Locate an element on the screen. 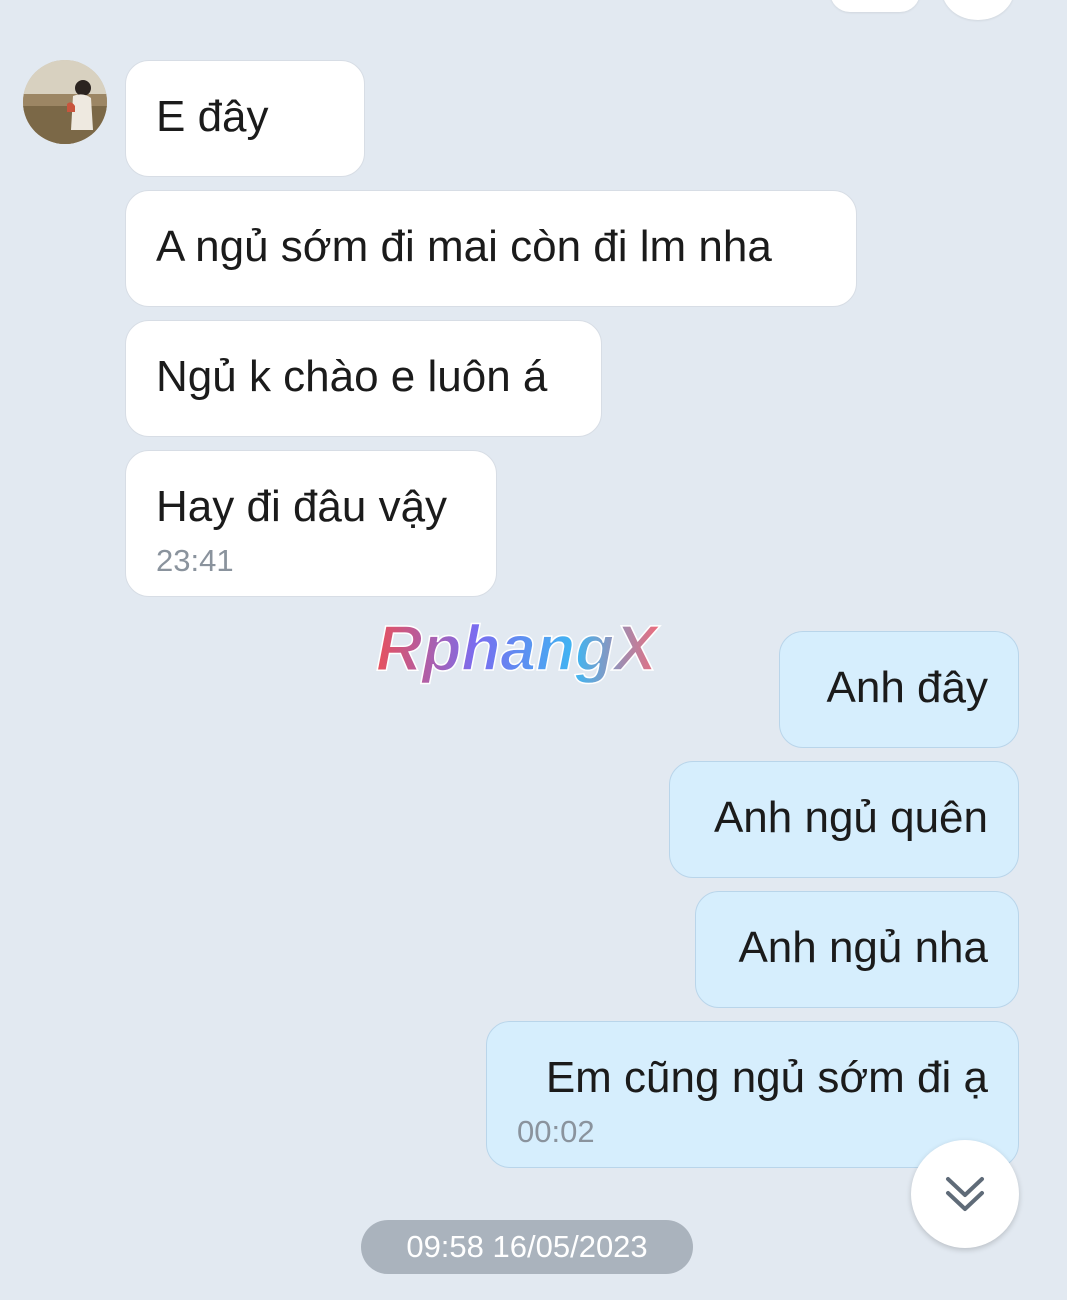 This screenshot has height=1300, width=1067. outgoing-message-bubble: Anh ngủ nha is located at coordinates (857, 949).